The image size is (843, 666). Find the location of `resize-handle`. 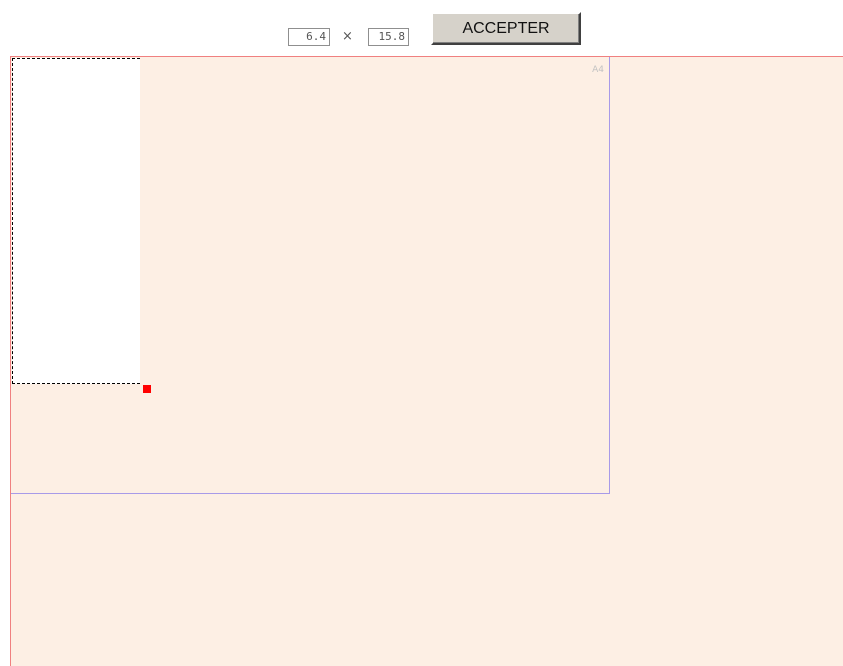

resize-handle is located at coordinates (147, 389).